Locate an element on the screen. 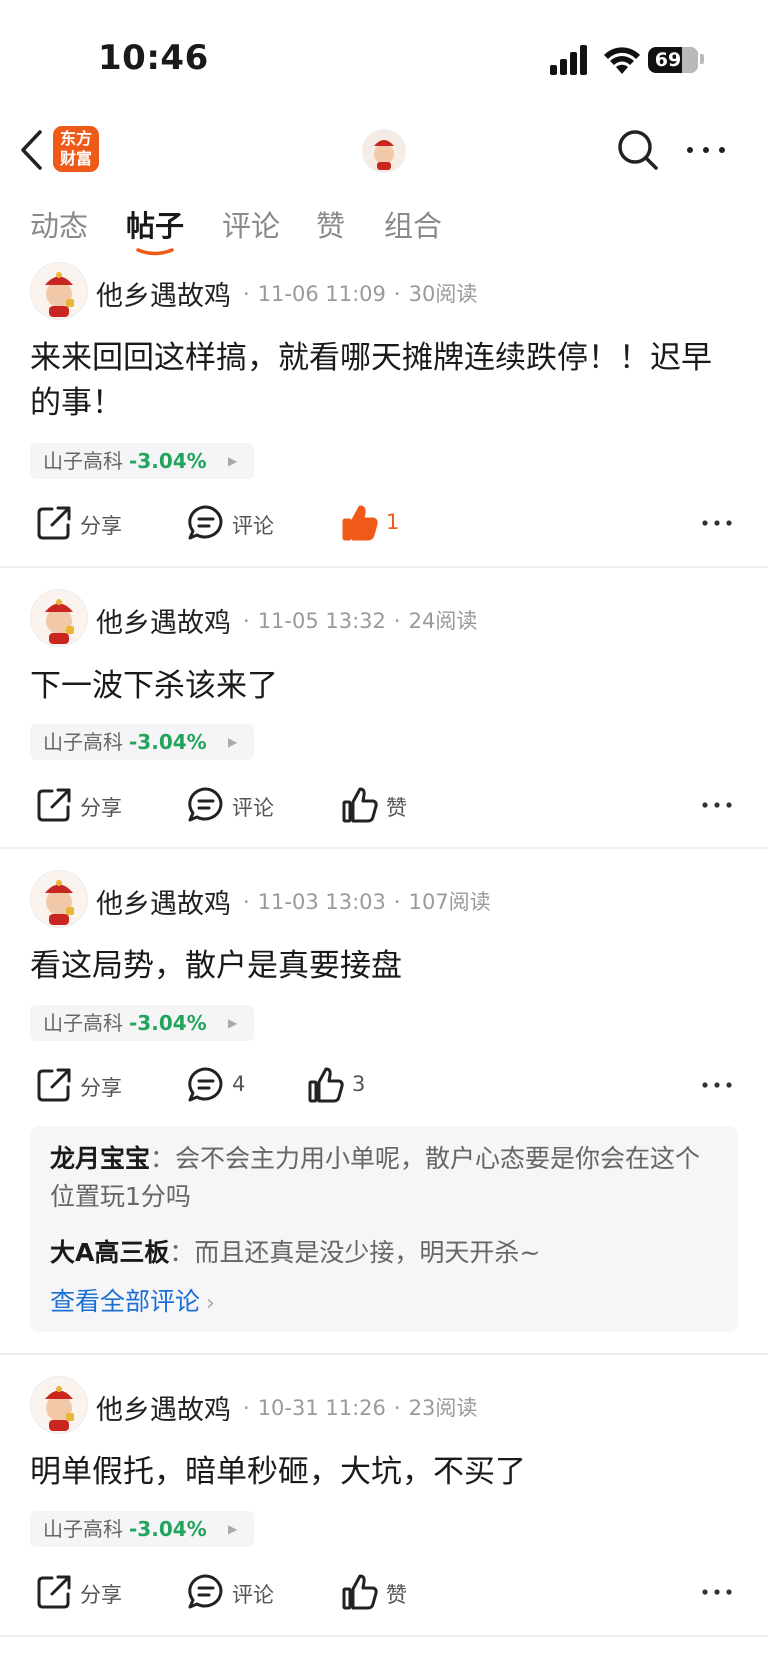 This screenshot has width=768, height=1670. tab-dynamic: 动态 is located at coordinates (59, 224).